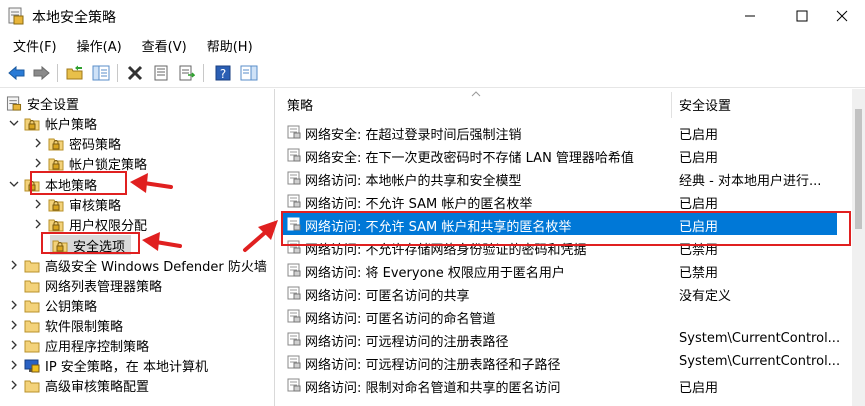 This screenshot has width=865, height=406. What do you see at coordinates (75, 73) in the screenshot?
I see `up-folder-button` at bounding box center [75, 73].